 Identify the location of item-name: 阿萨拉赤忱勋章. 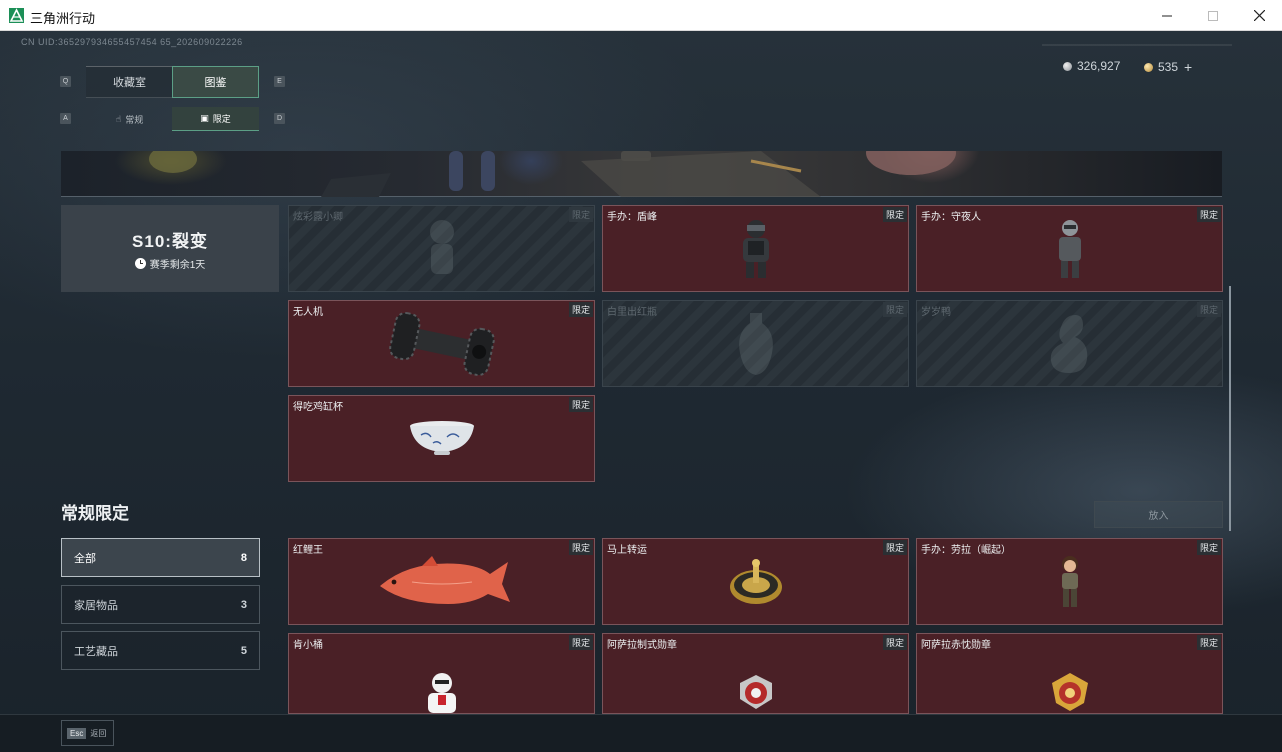
(956, 645).